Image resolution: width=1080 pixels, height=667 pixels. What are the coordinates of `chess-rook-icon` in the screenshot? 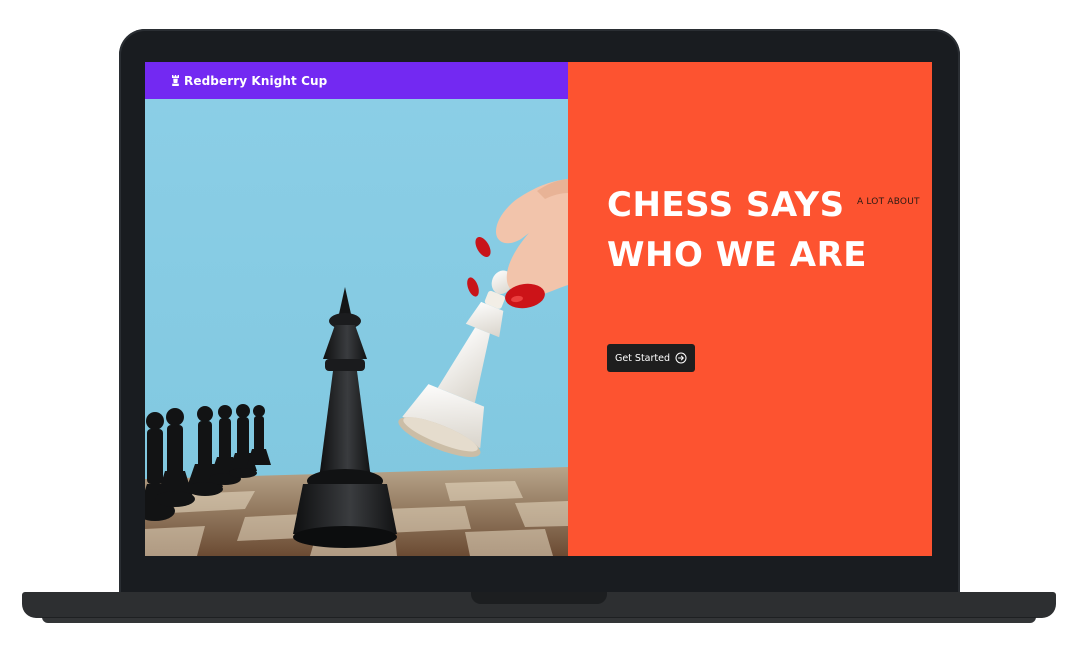 It's located at (175, 80).